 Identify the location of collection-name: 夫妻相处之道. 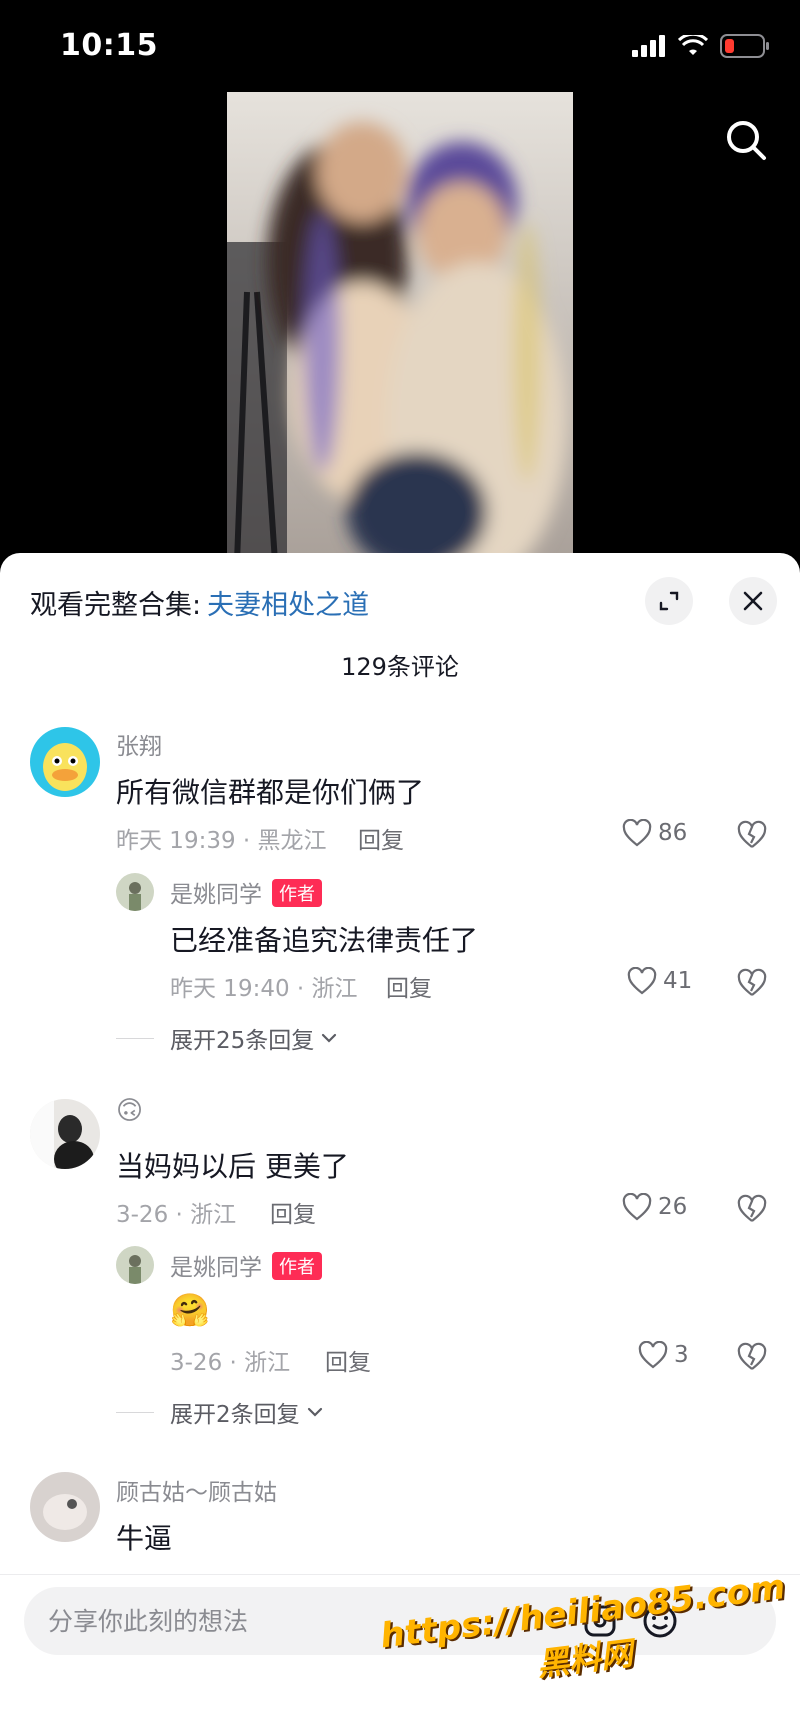
(288, 605).